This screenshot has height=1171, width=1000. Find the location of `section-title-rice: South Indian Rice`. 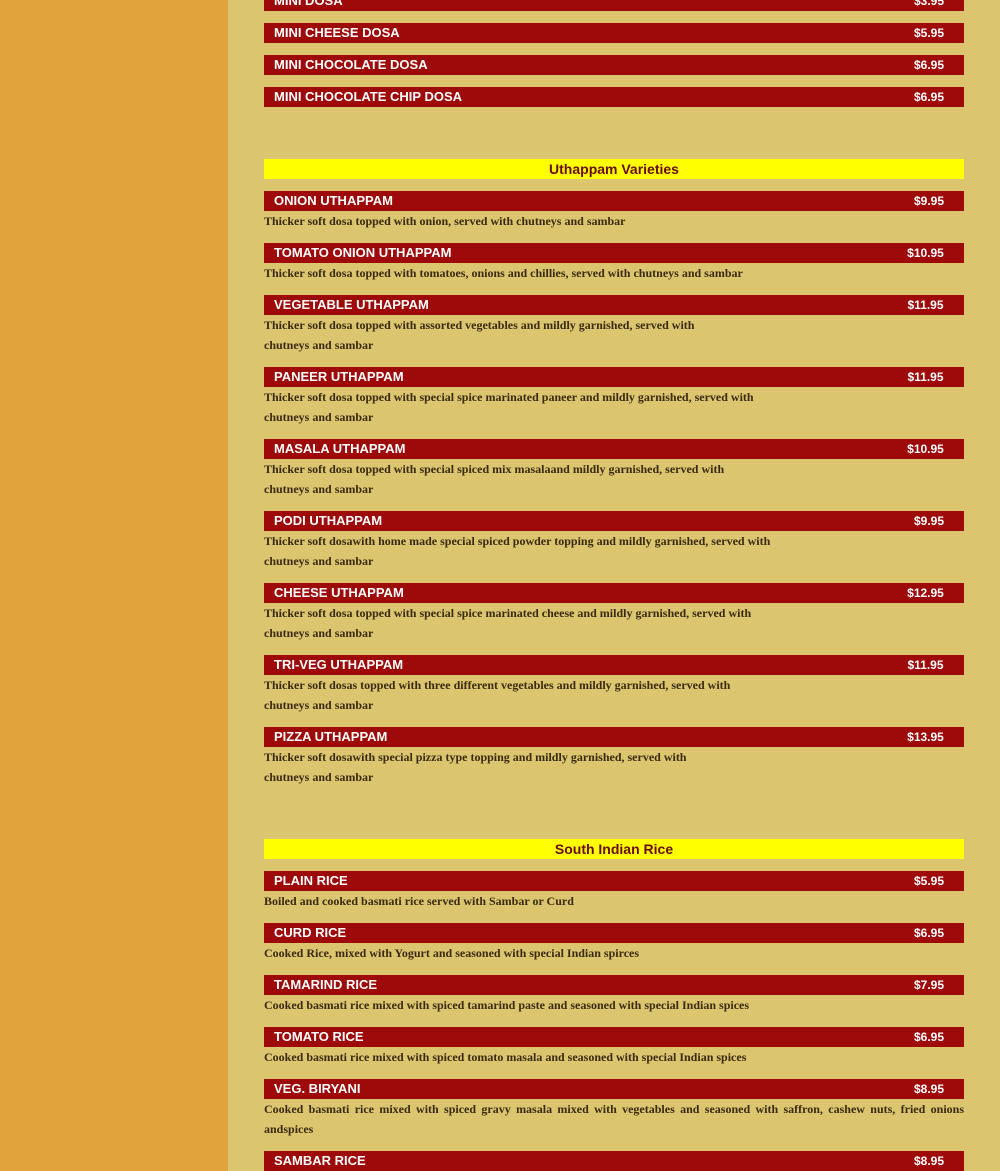

section-title-rice: South Indian Rice is located at coordinates (614, 849).